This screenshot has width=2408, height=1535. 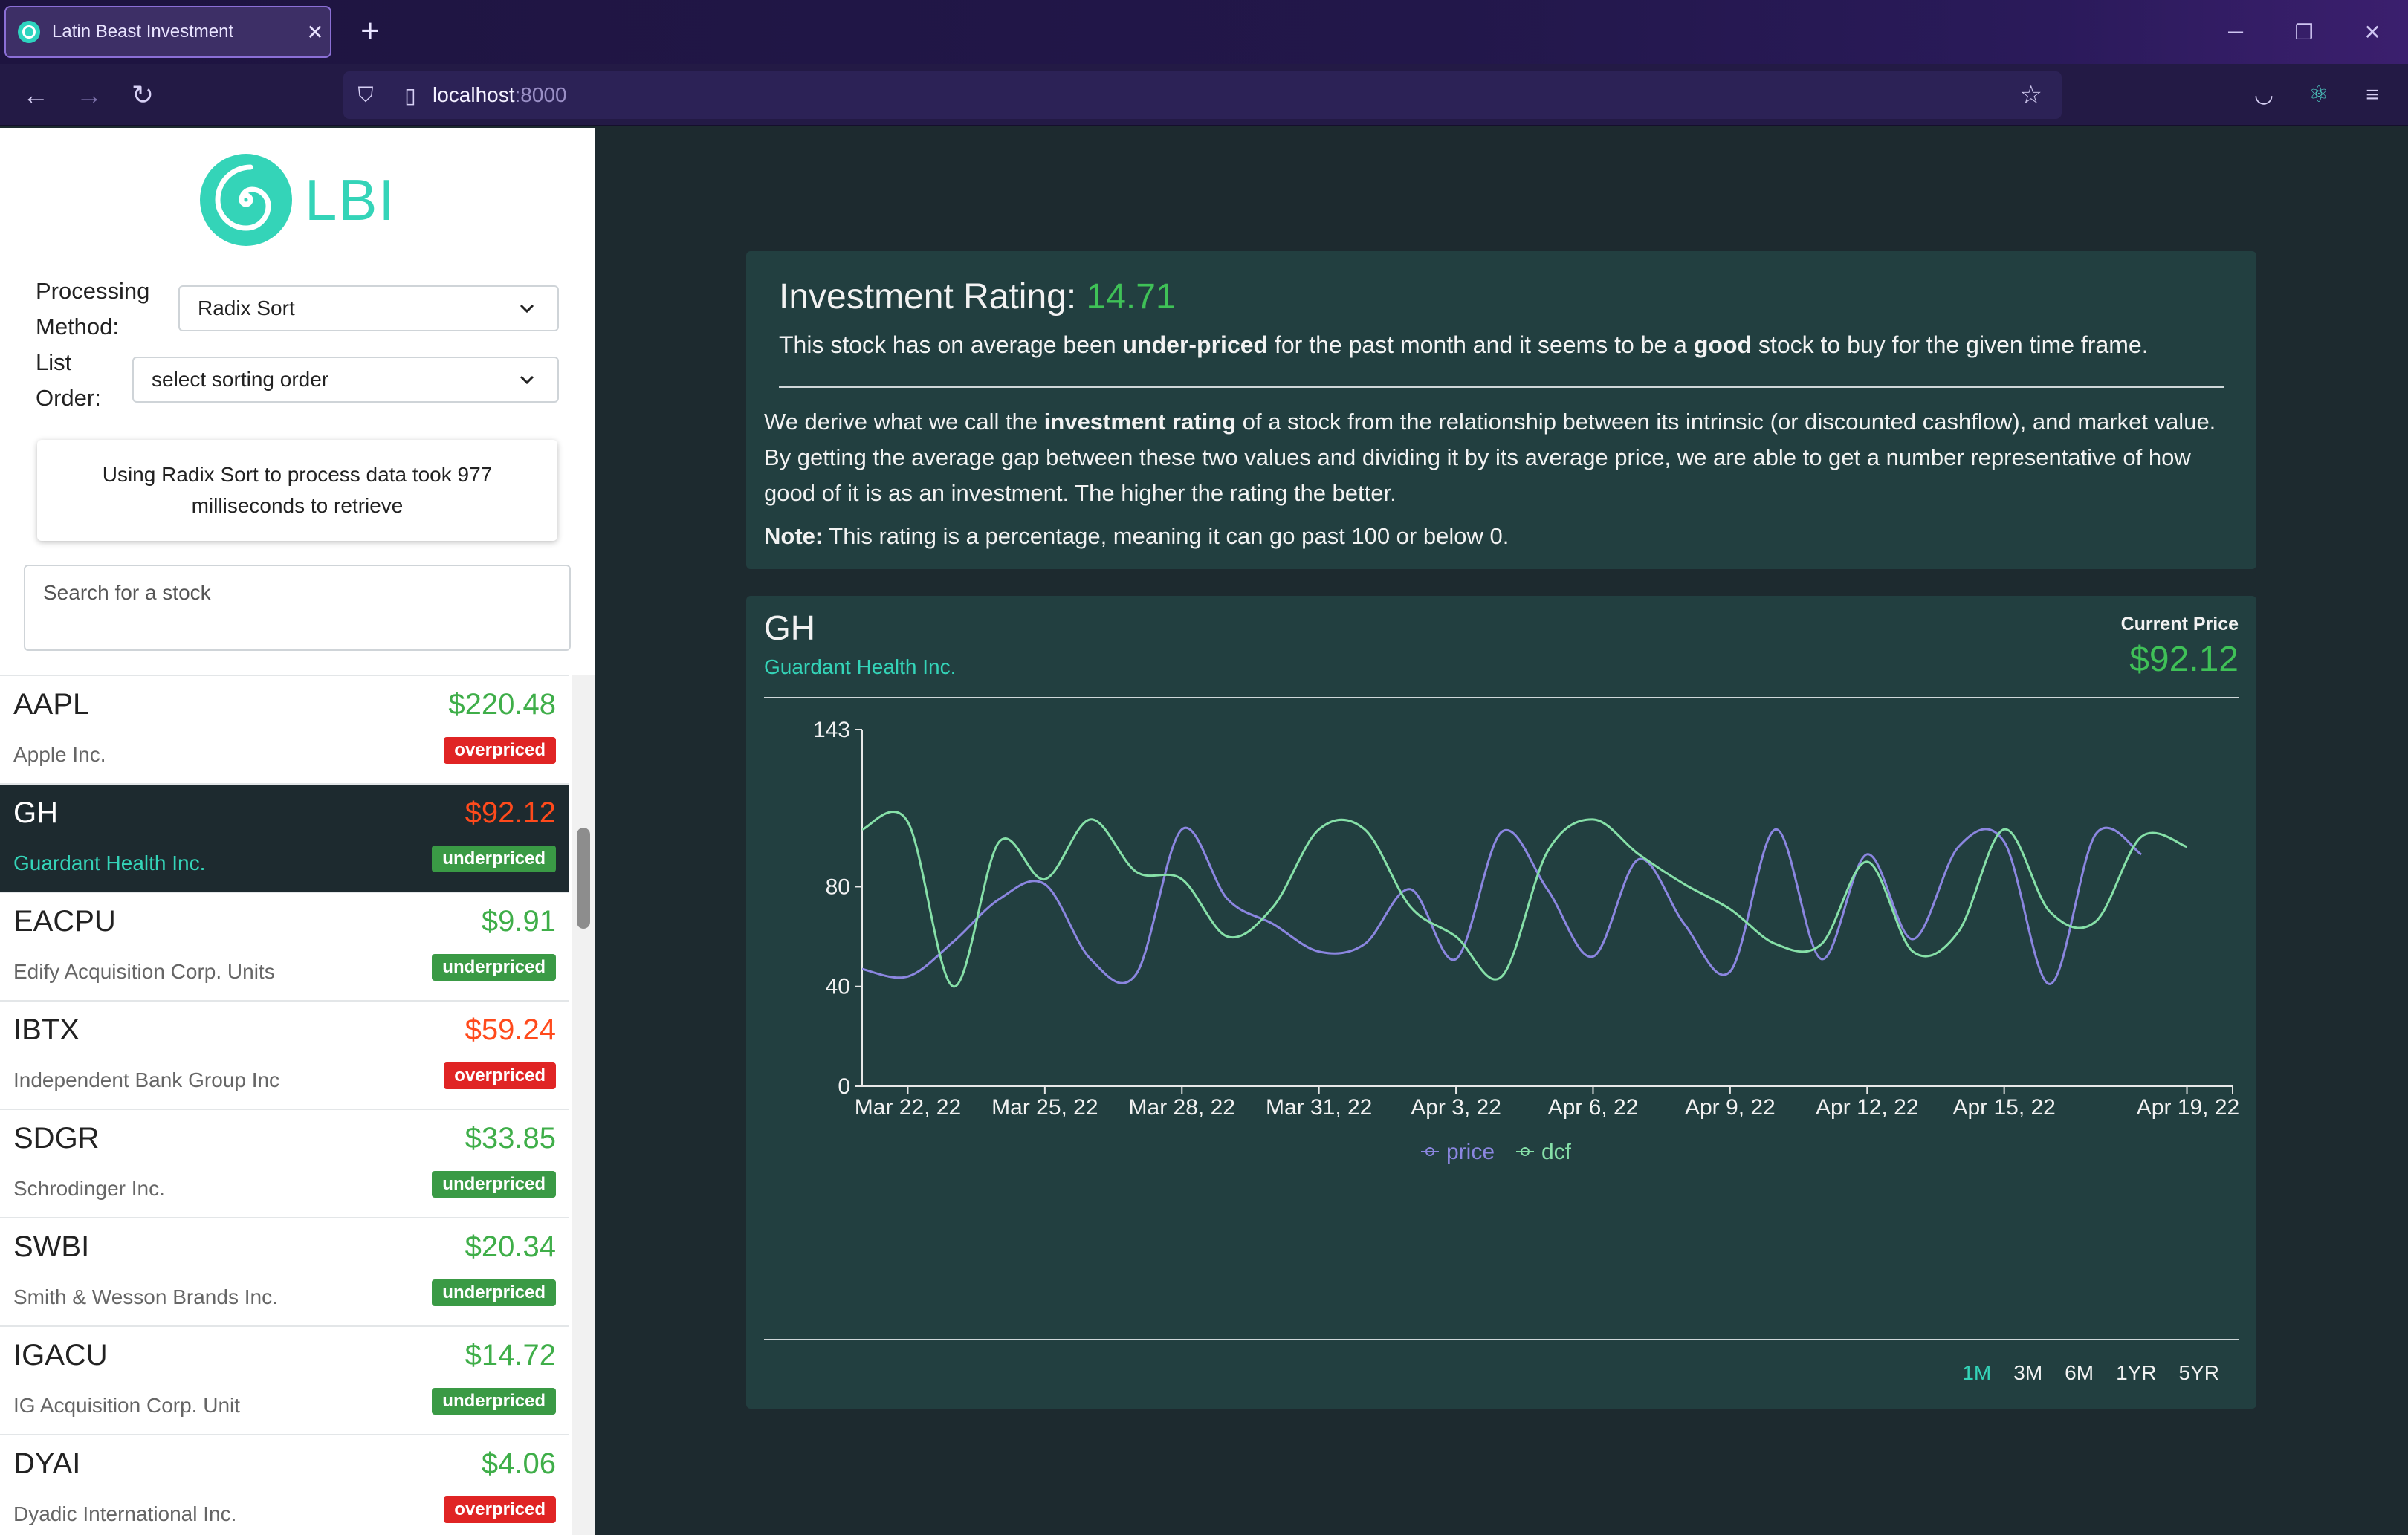 What do you see at coordinates (47, 1463) in the screenshot?
I see `stock-symbol: DYAI` at bounding box center [47, 1463].